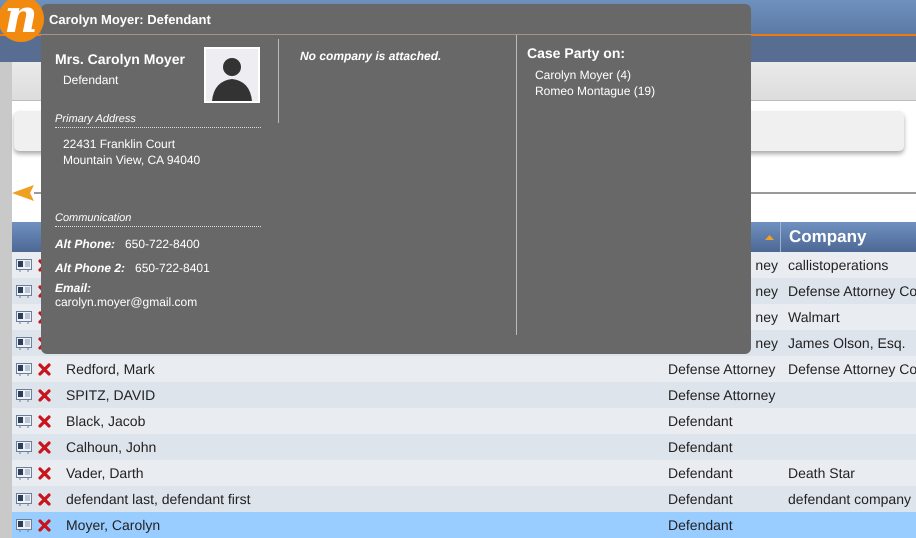  Describe the element at coordinates (827, 237) in the screenshot. I see `column-header: Company` at that location.